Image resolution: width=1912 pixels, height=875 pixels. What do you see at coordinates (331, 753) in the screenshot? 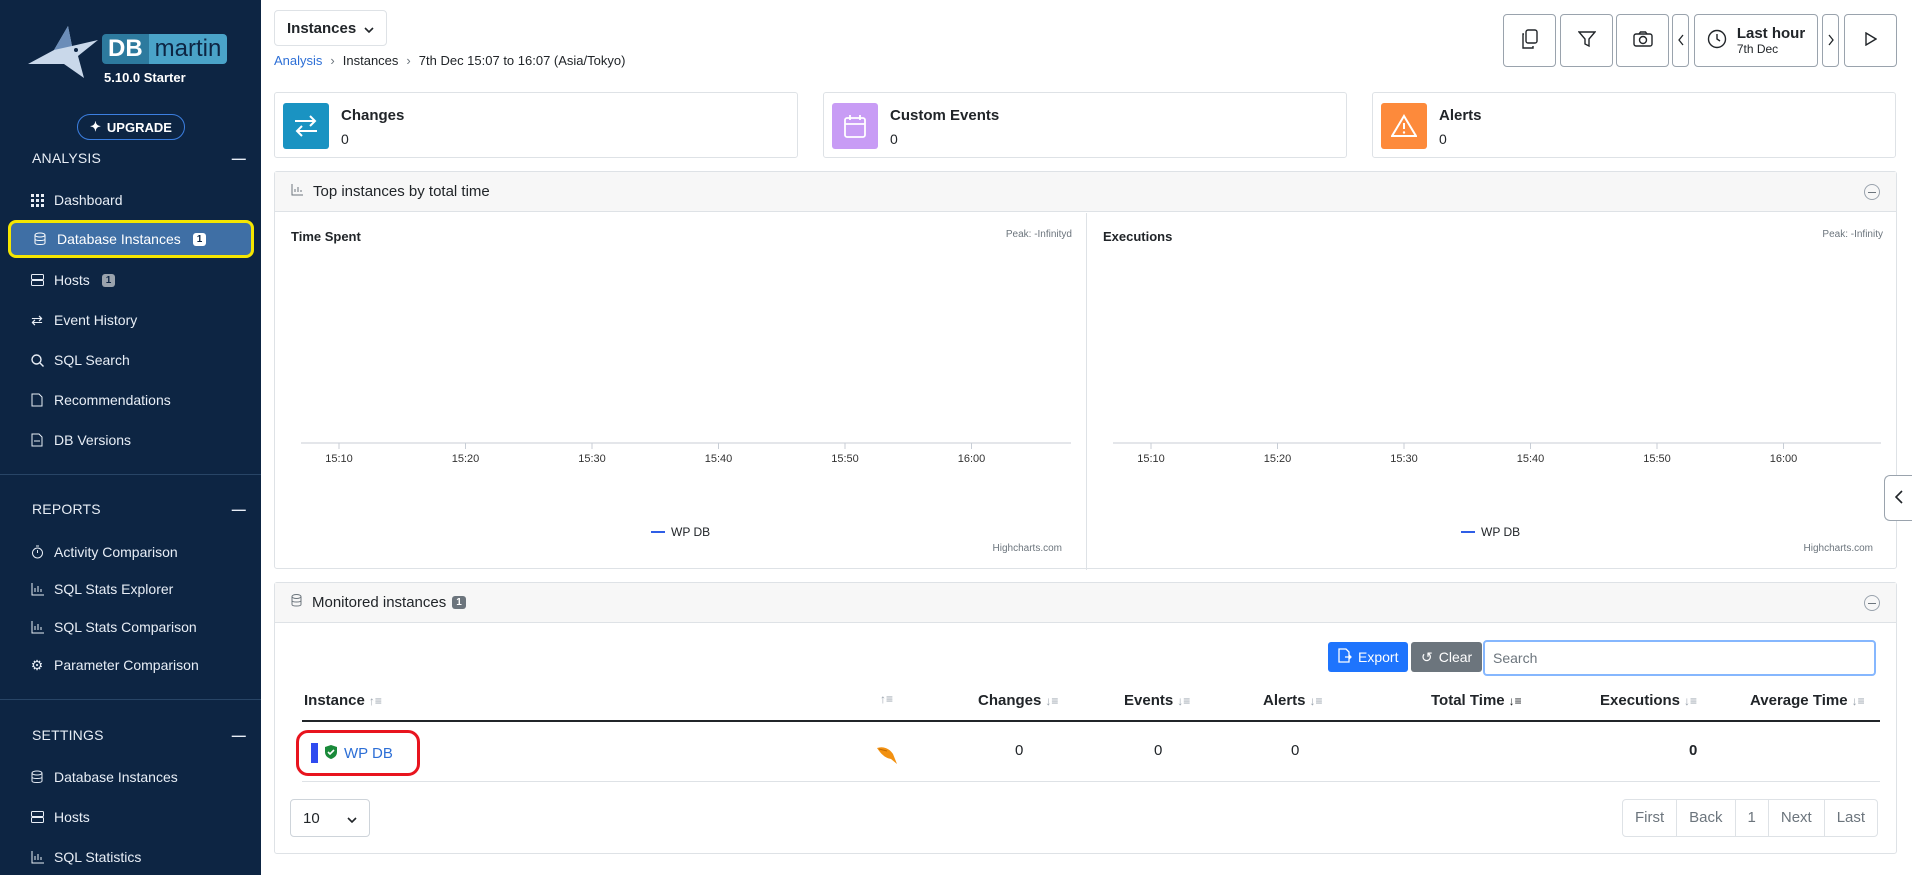
I see `shield-check-icon` at bounding box center [331, 753].